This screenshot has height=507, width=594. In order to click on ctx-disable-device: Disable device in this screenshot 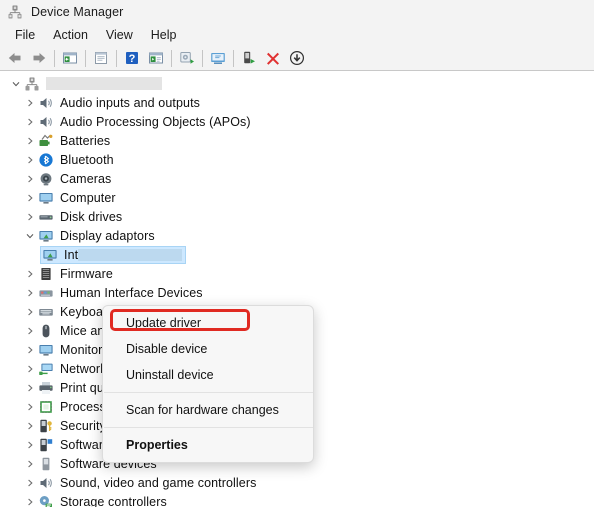, I will do `click(208, 349)`.